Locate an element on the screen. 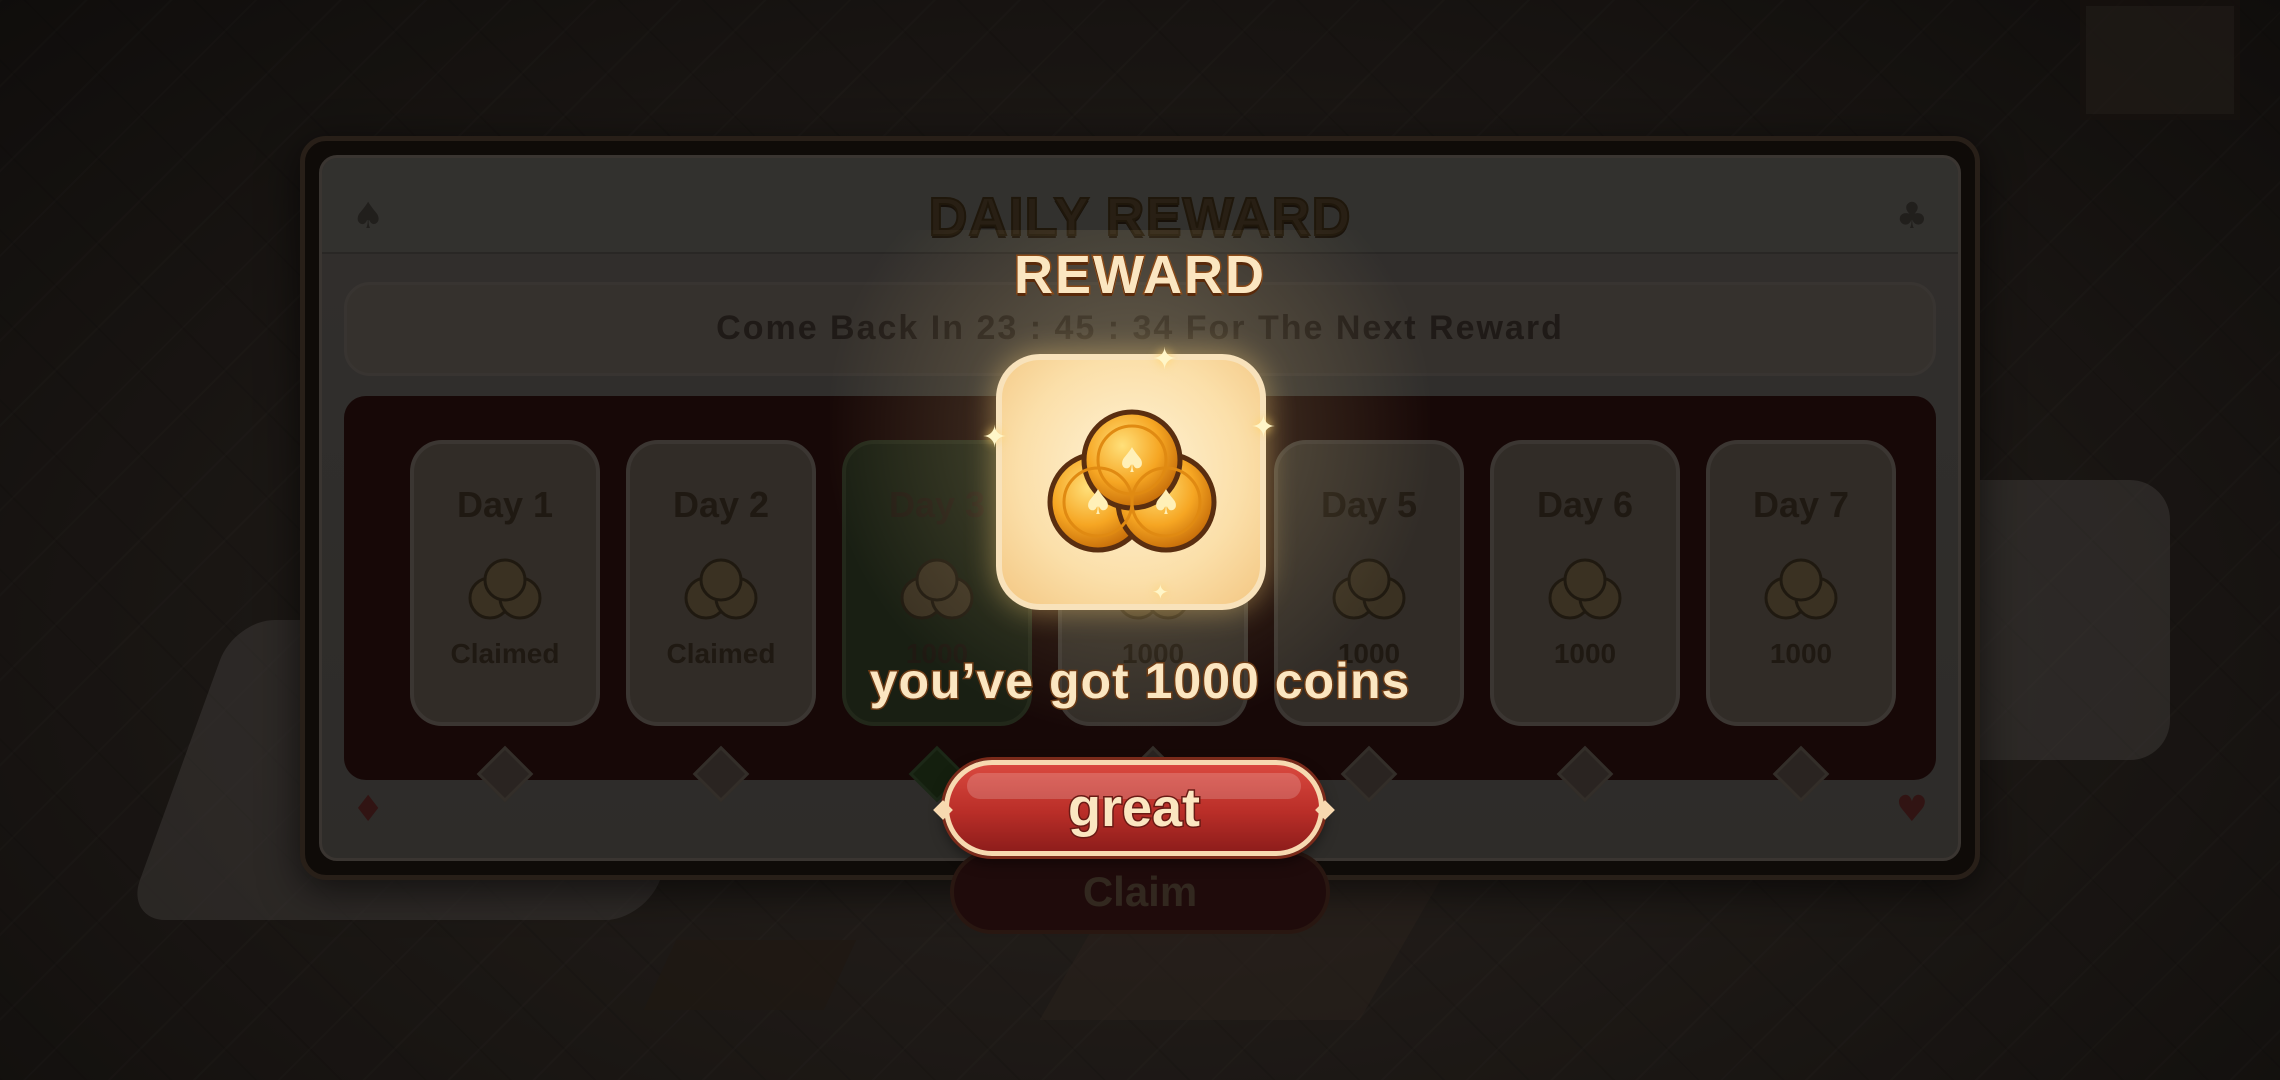 Image resolution: width=2280 pixels, height=1080 pixels. great-button-label: great is located at coordinates (1133, 808).